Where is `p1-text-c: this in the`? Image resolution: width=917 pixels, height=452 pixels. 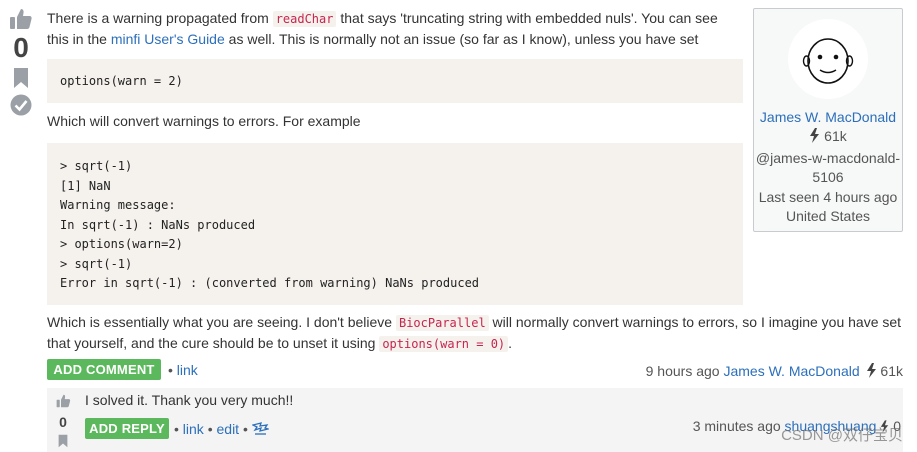
p1-text-c: this in the is located at coordinates (79, 39).